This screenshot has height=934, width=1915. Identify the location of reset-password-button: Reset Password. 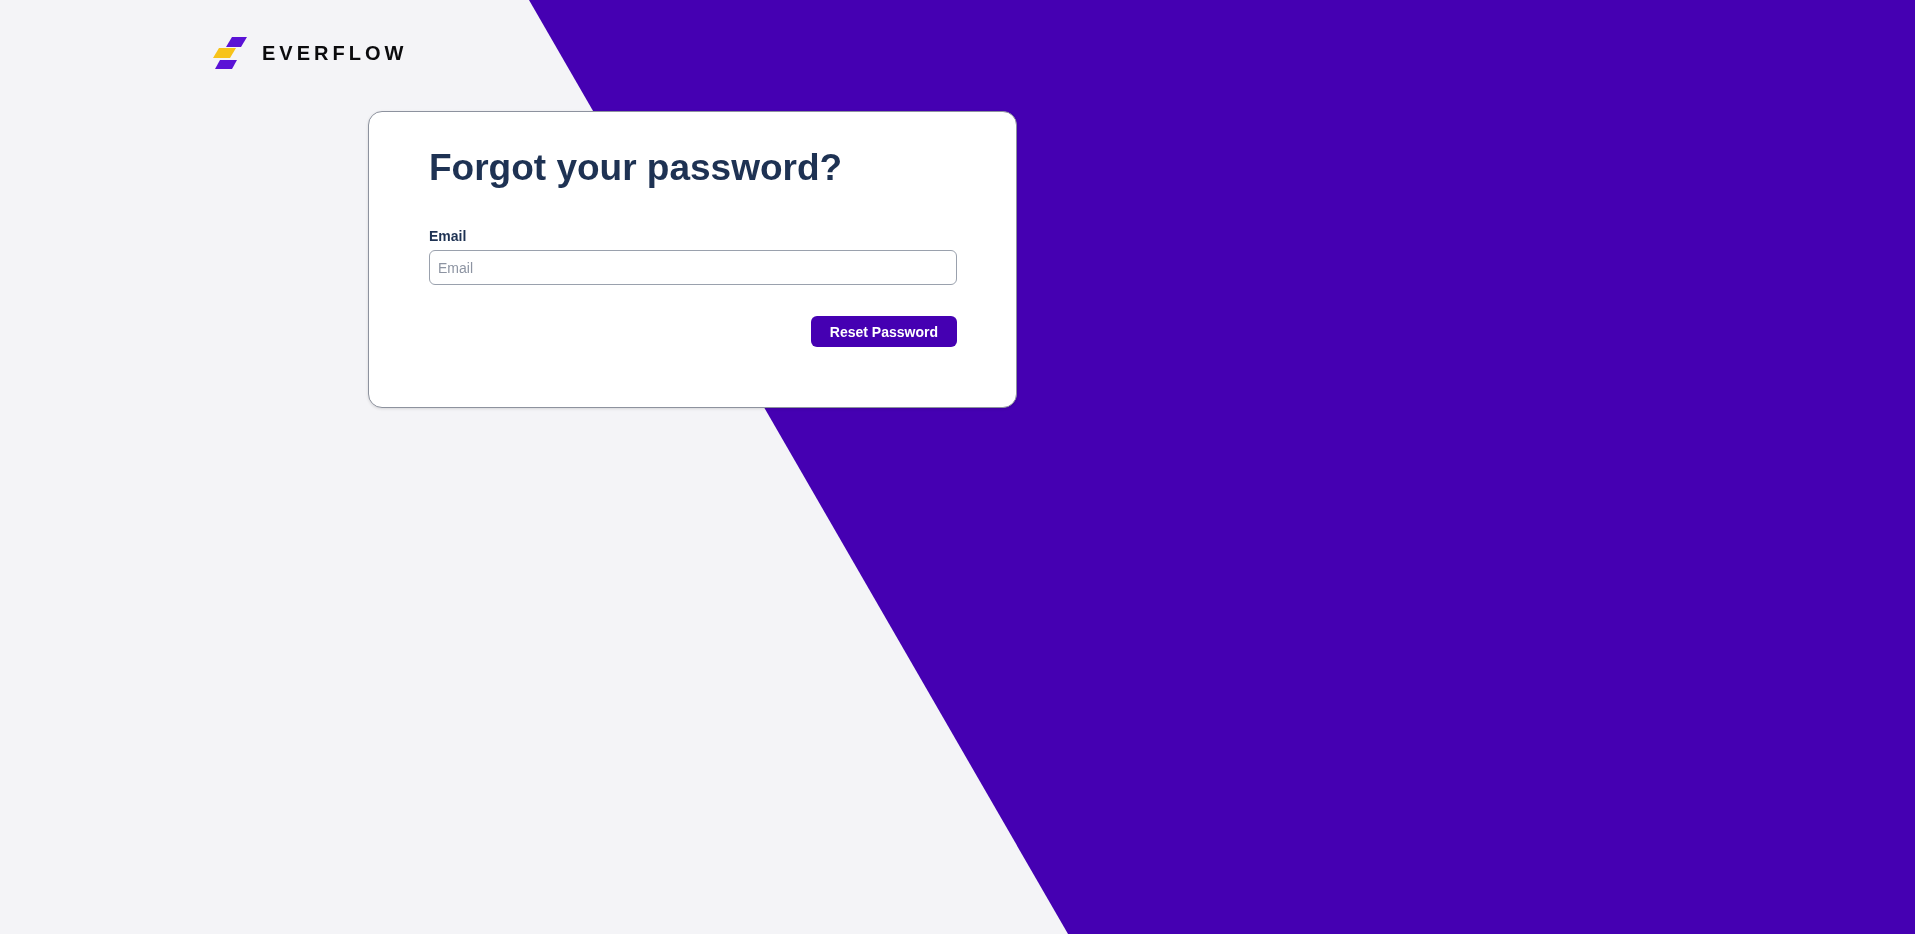
(883, 331).